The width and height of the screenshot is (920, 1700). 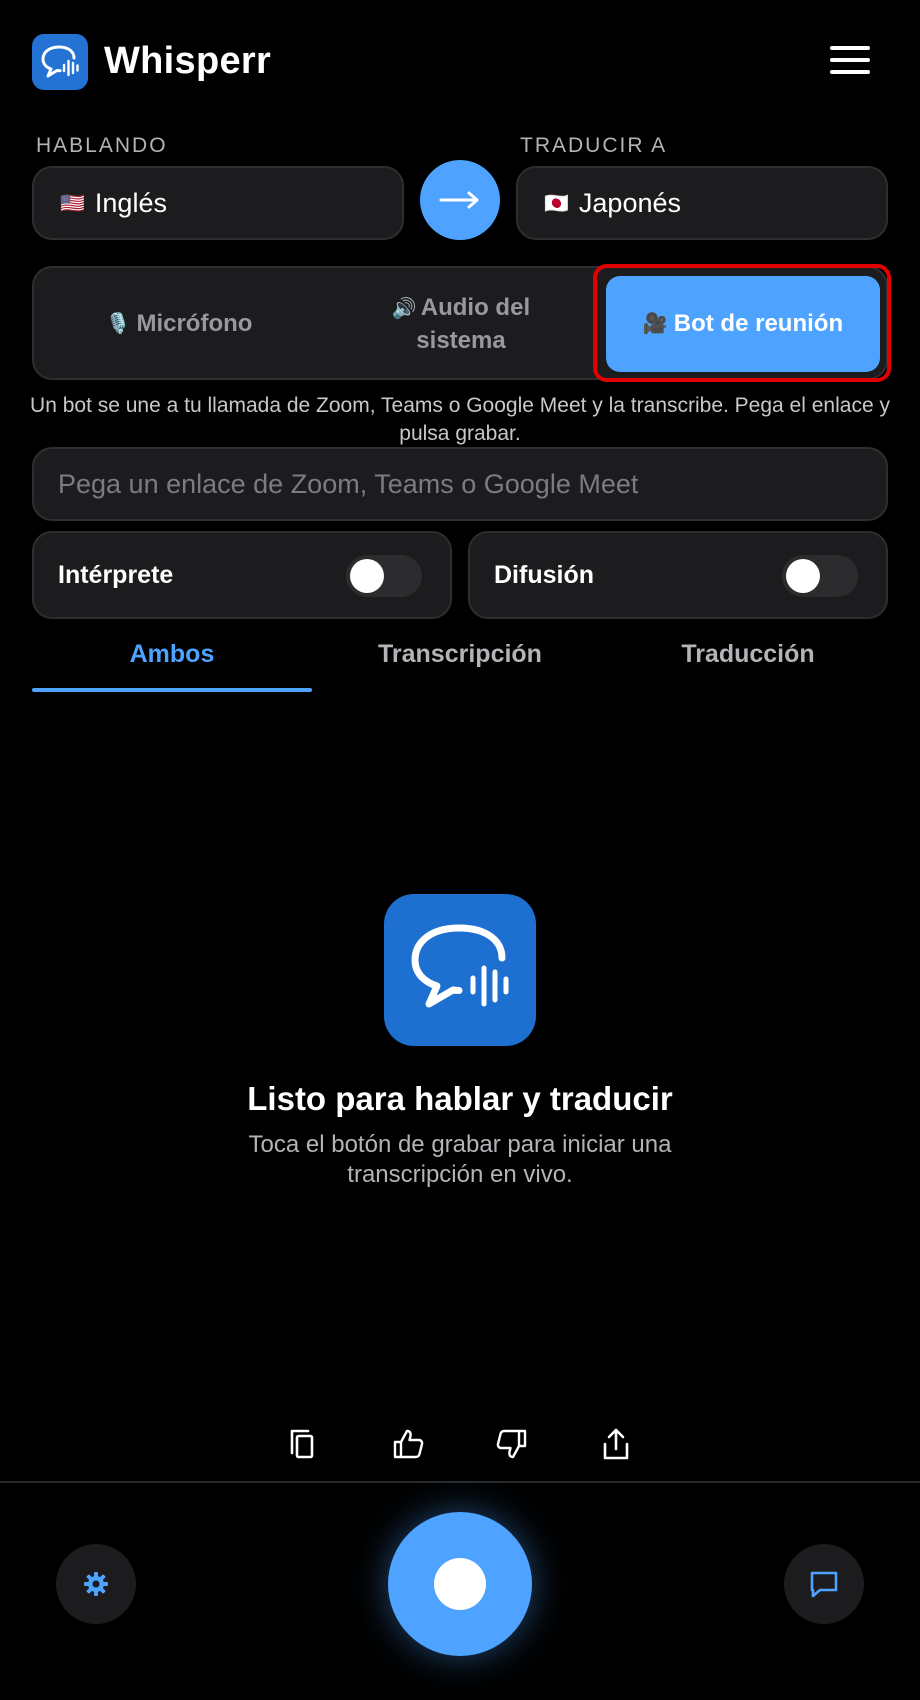 I want to click on empty-state-logo, so click(x=460, y=970).